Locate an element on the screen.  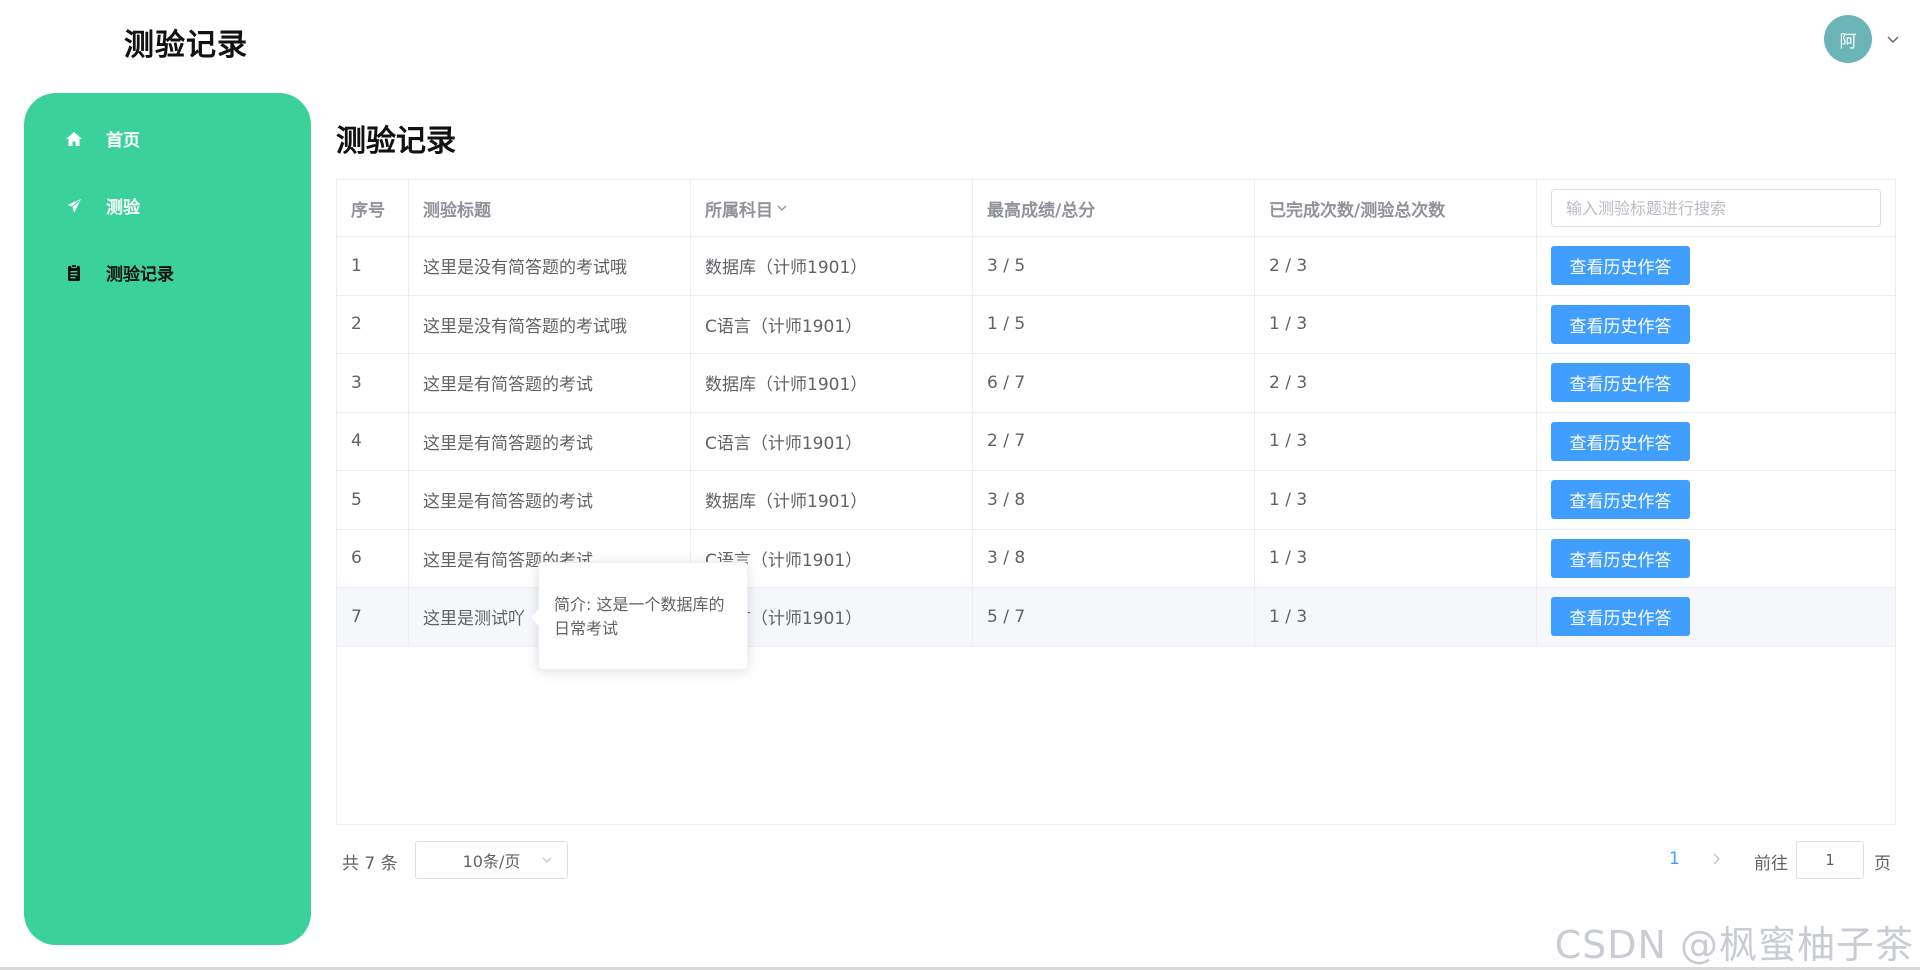
description-tooltip: 简介: 这是一个数据库的日常考试 is located at coordinates (638, 616).